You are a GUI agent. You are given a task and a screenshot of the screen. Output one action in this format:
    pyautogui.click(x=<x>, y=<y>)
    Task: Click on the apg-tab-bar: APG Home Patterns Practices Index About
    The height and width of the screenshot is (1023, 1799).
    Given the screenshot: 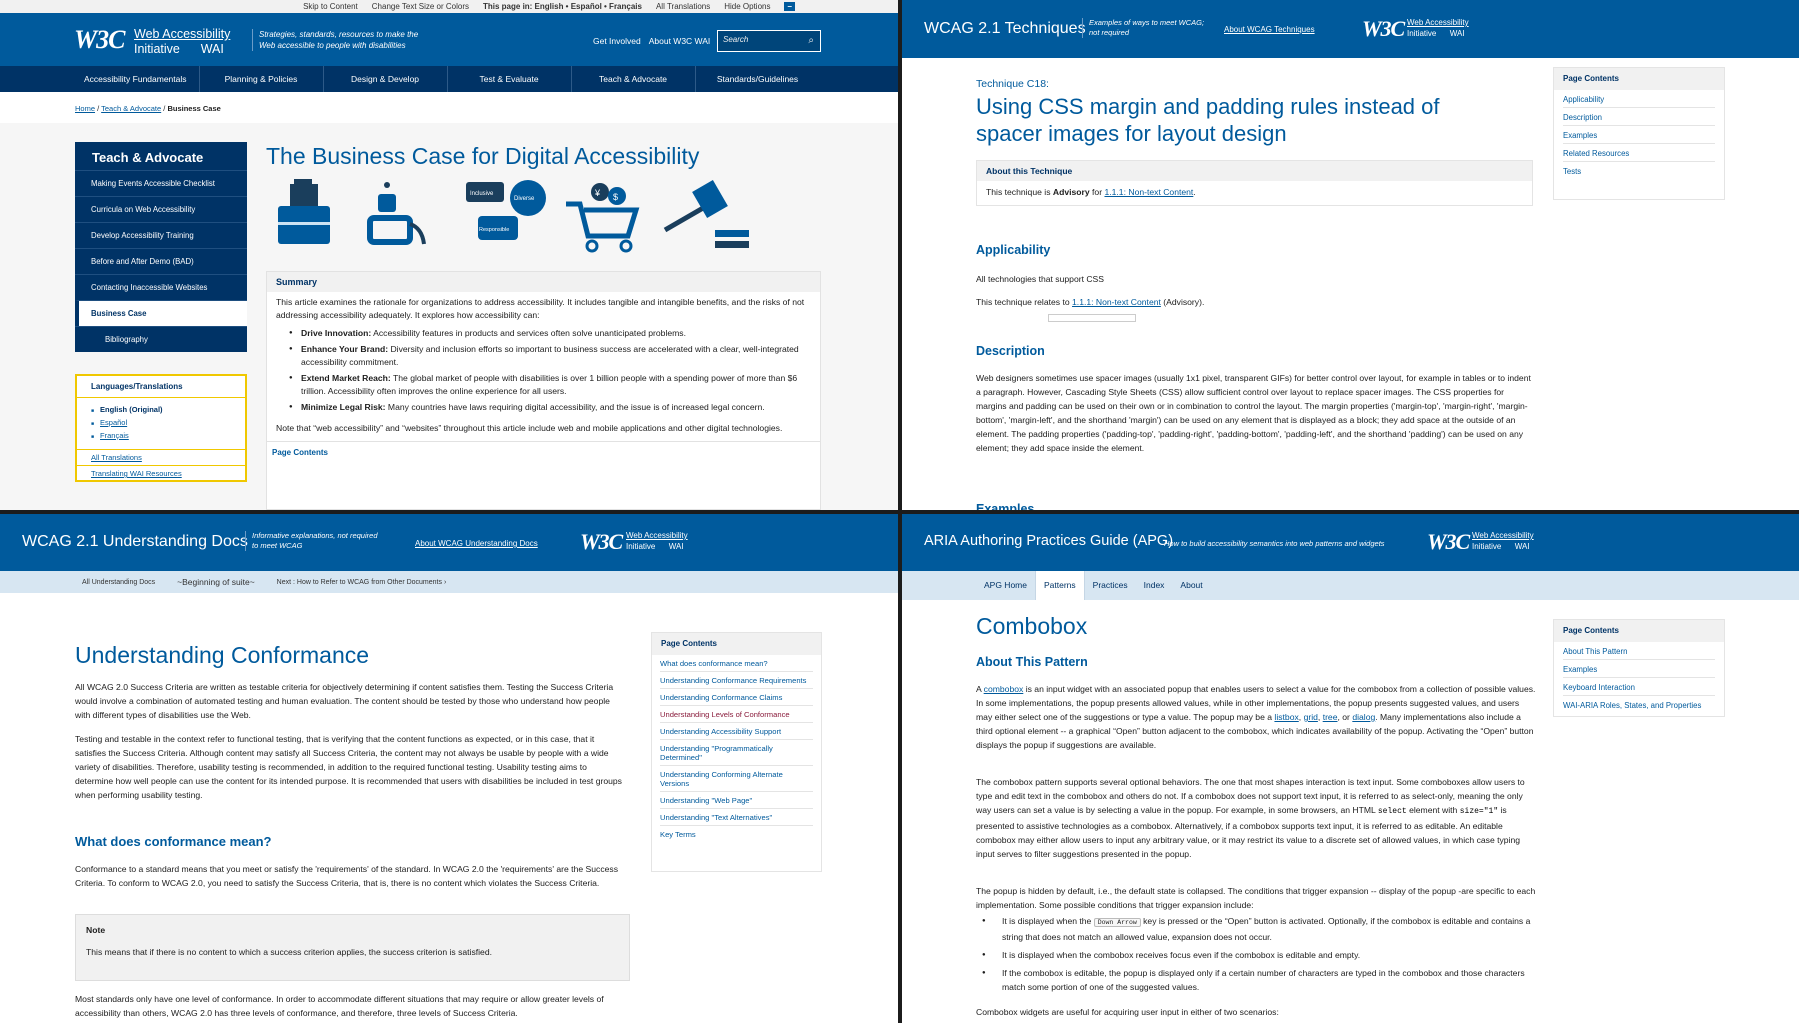 What is the action you would take?
    pyautogui.click(x=1350, y=585)
    